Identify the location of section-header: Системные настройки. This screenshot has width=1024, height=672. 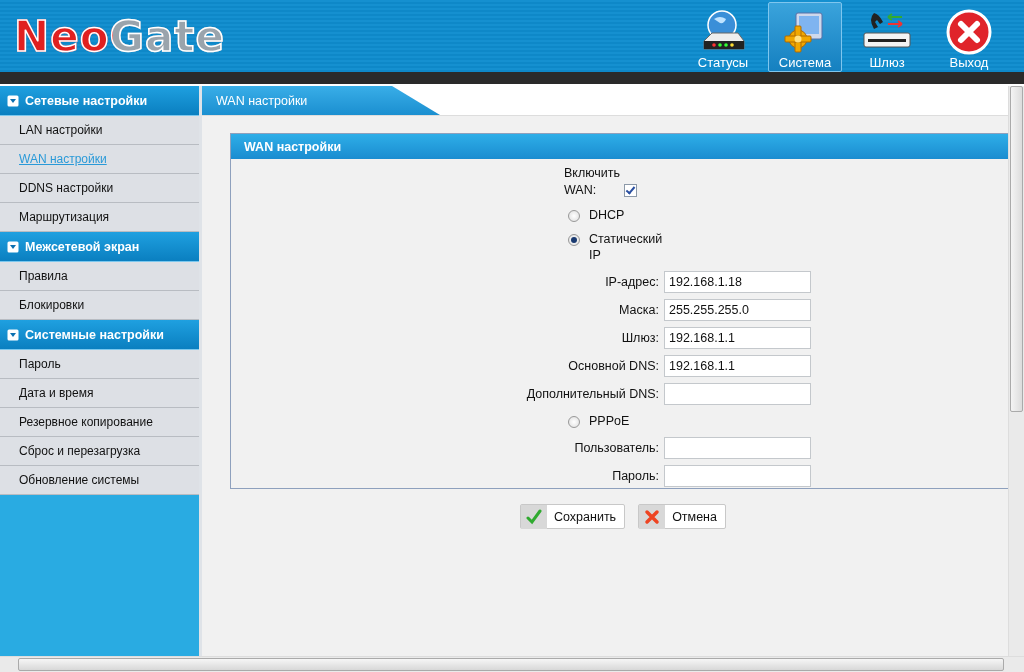
(99, 335).